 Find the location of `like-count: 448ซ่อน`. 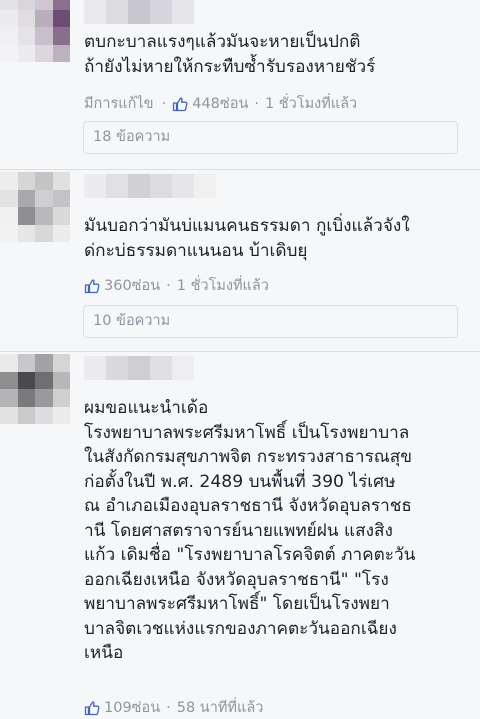

like-count: 448ซ่อน is located at coordinates (220, 103).